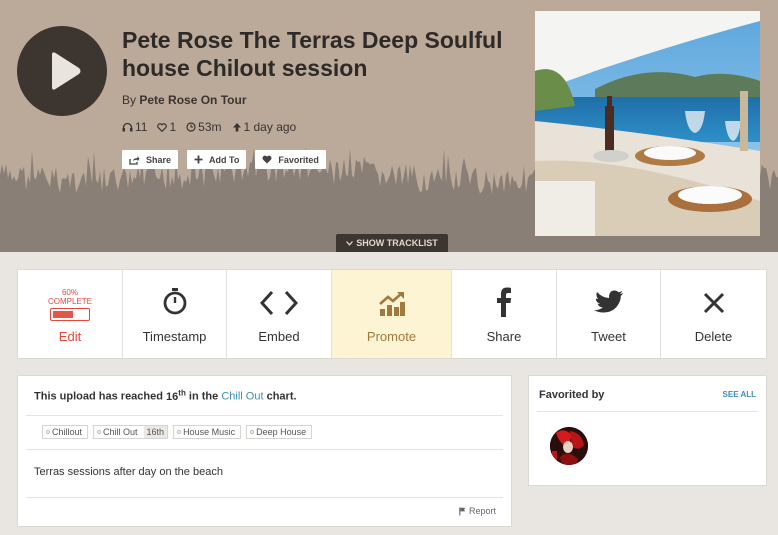 The height and width of the screenshot is (535, 778). I want to click on facebook-icon, so click(504, 302).